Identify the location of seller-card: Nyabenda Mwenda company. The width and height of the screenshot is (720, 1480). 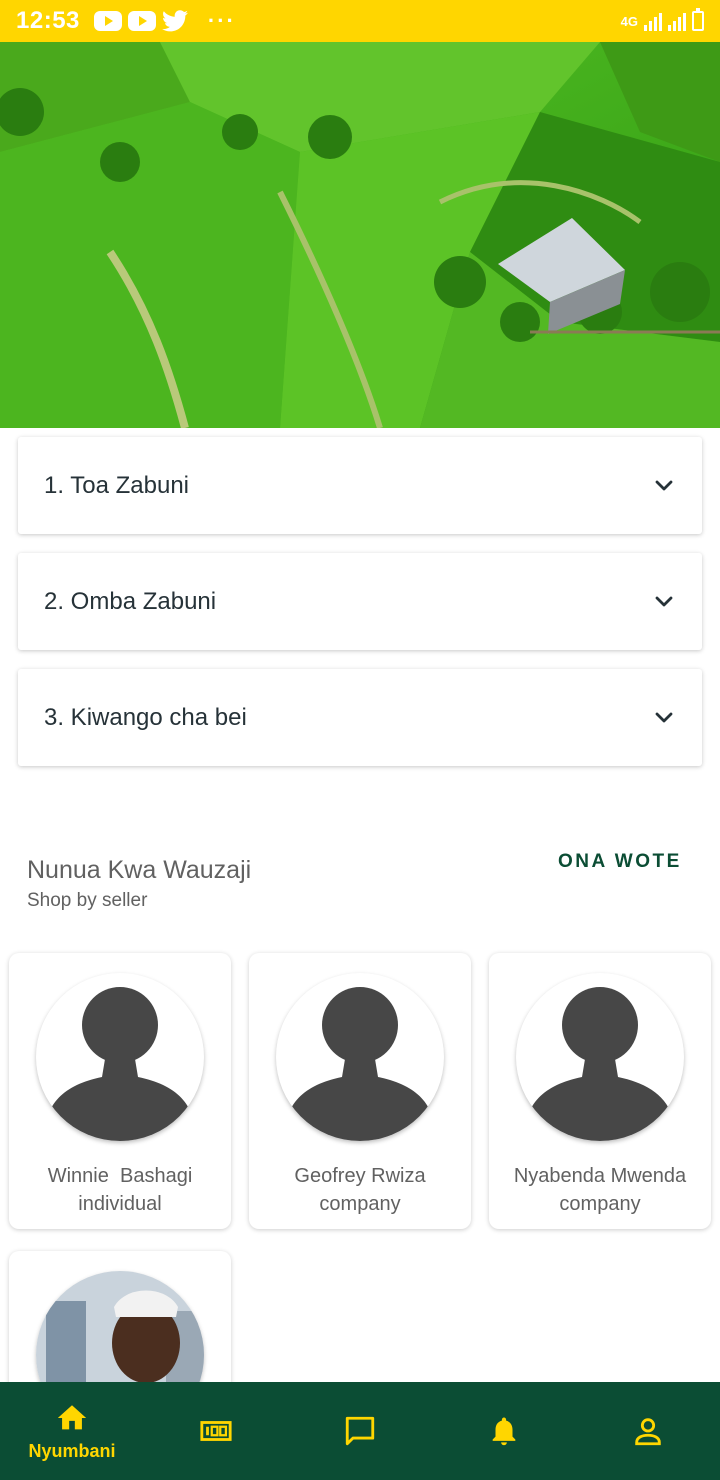
(600, 1091).